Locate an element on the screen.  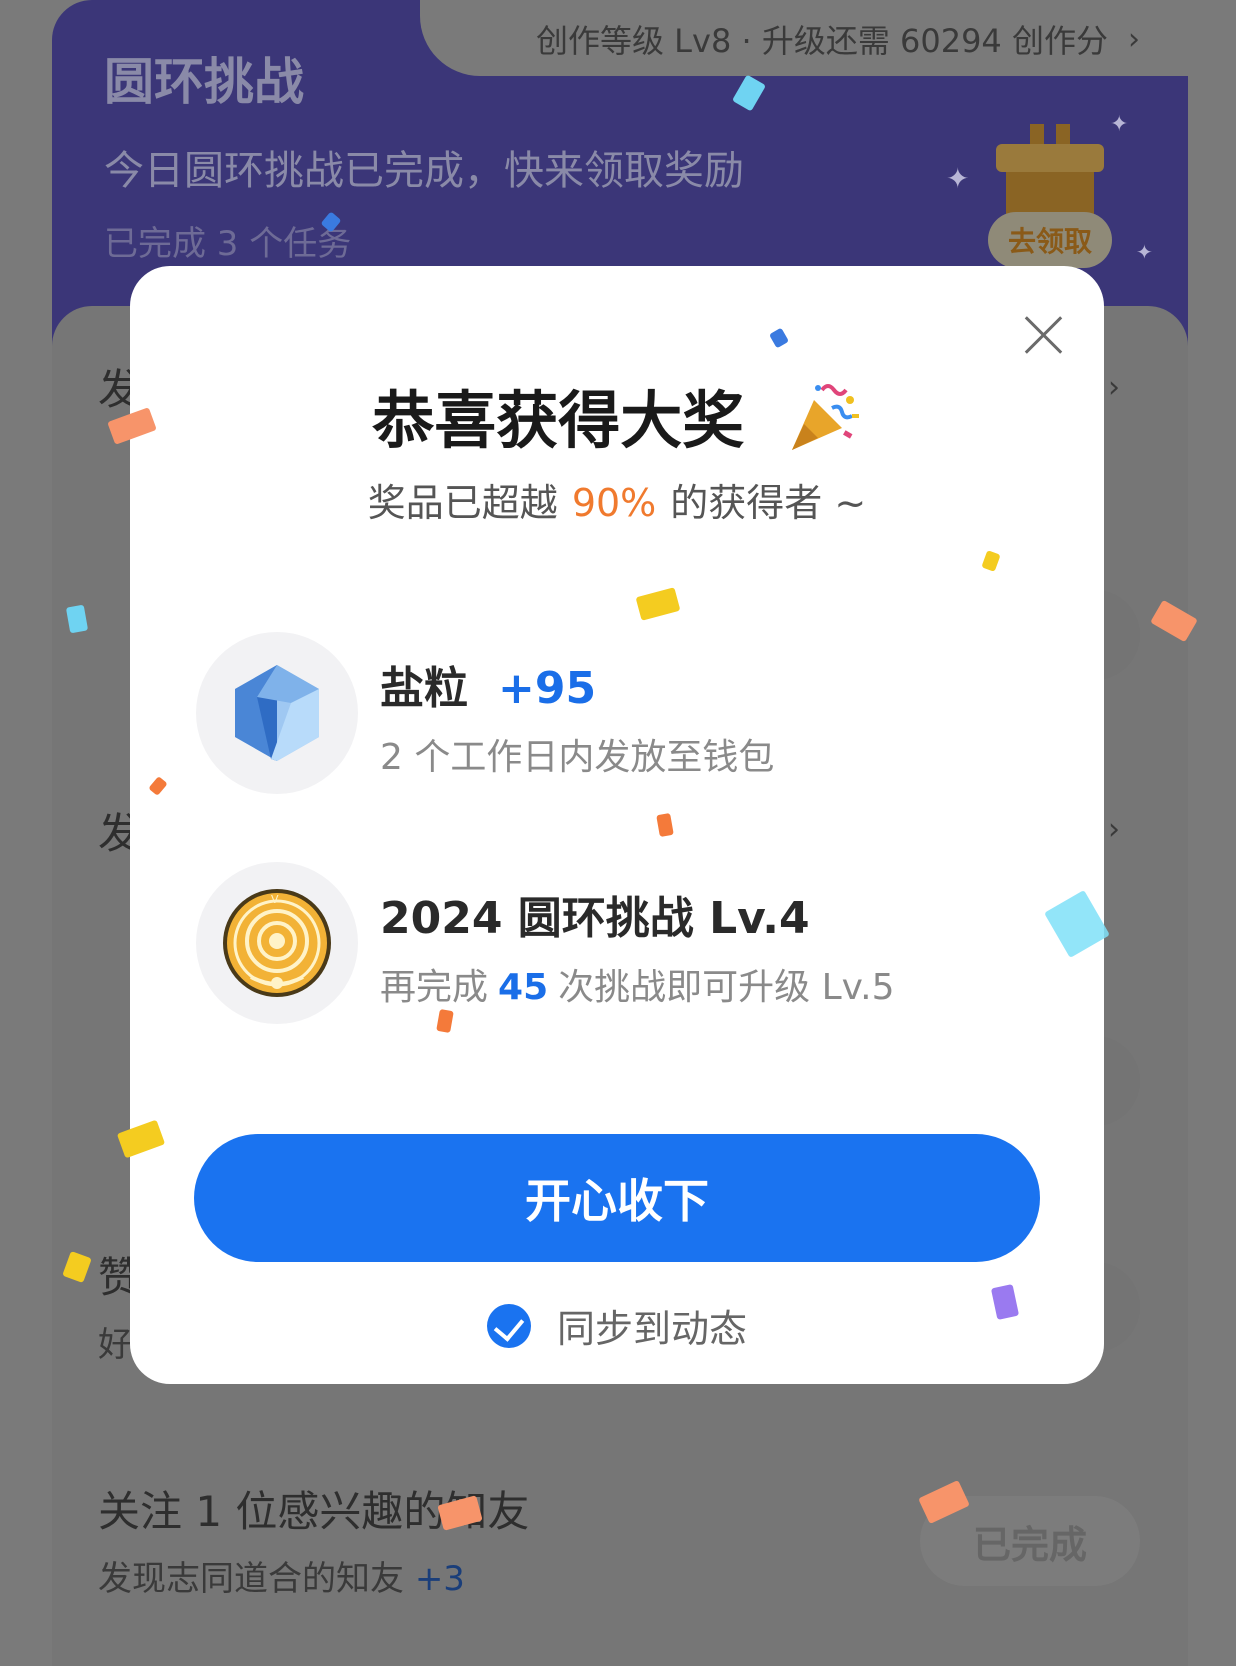
claim-button: 去领取 is located at coordinates (1050, 240).